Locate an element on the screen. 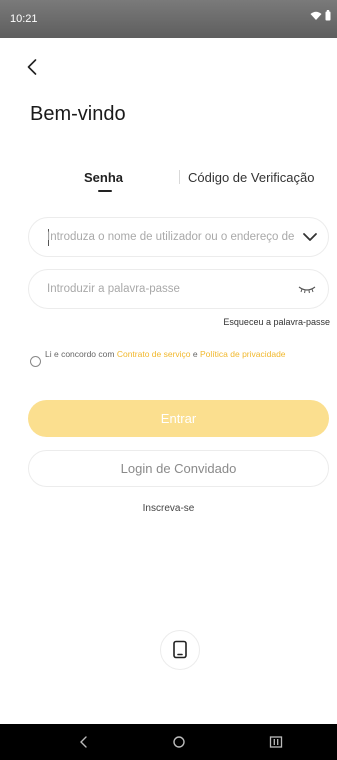 The image size is (337, 760). username-field is located at coordinates (178, 237).